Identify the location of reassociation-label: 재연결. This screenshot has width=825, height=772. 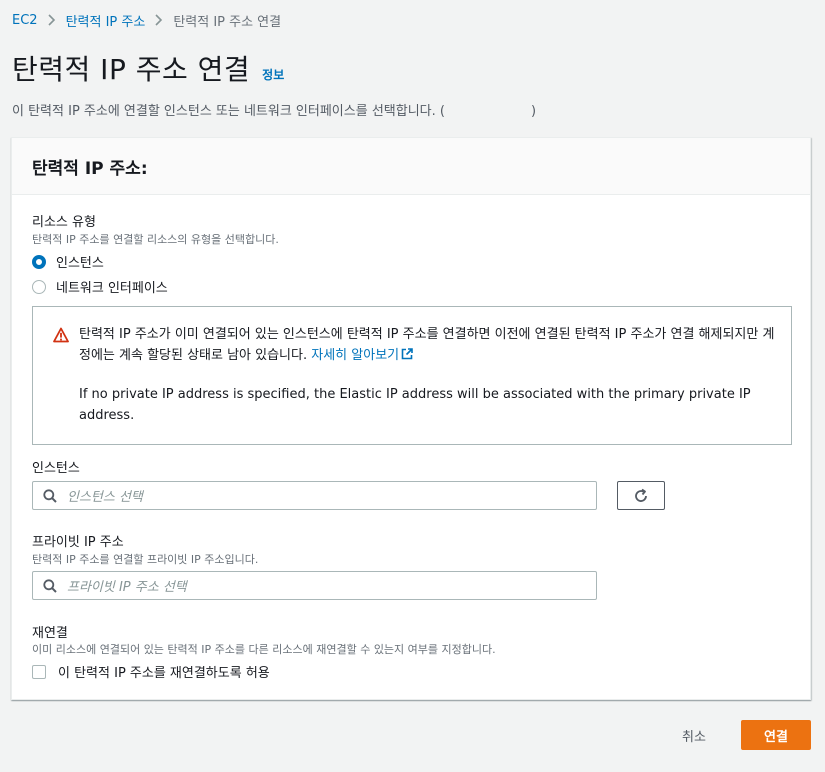
(50, 633).